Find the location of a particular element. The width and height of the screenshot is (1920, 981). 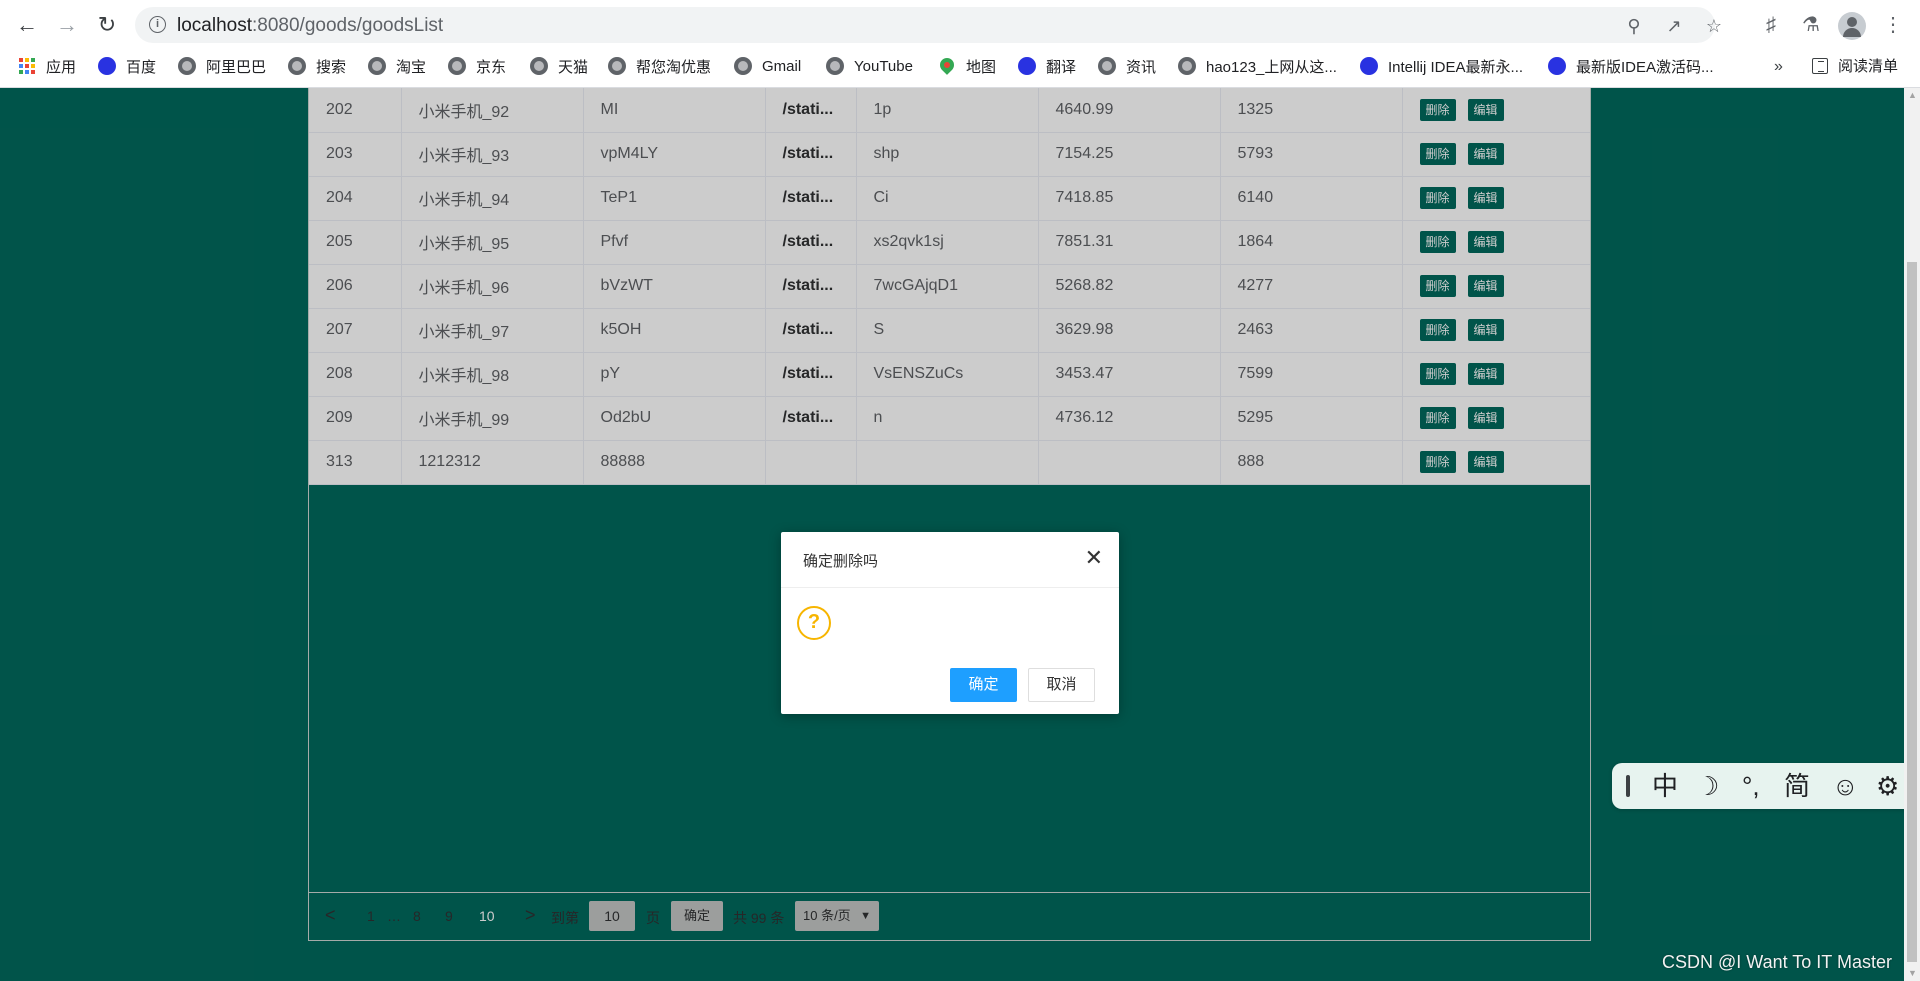

extensions-icon: ♯ is located at coordinates (1771, 25).